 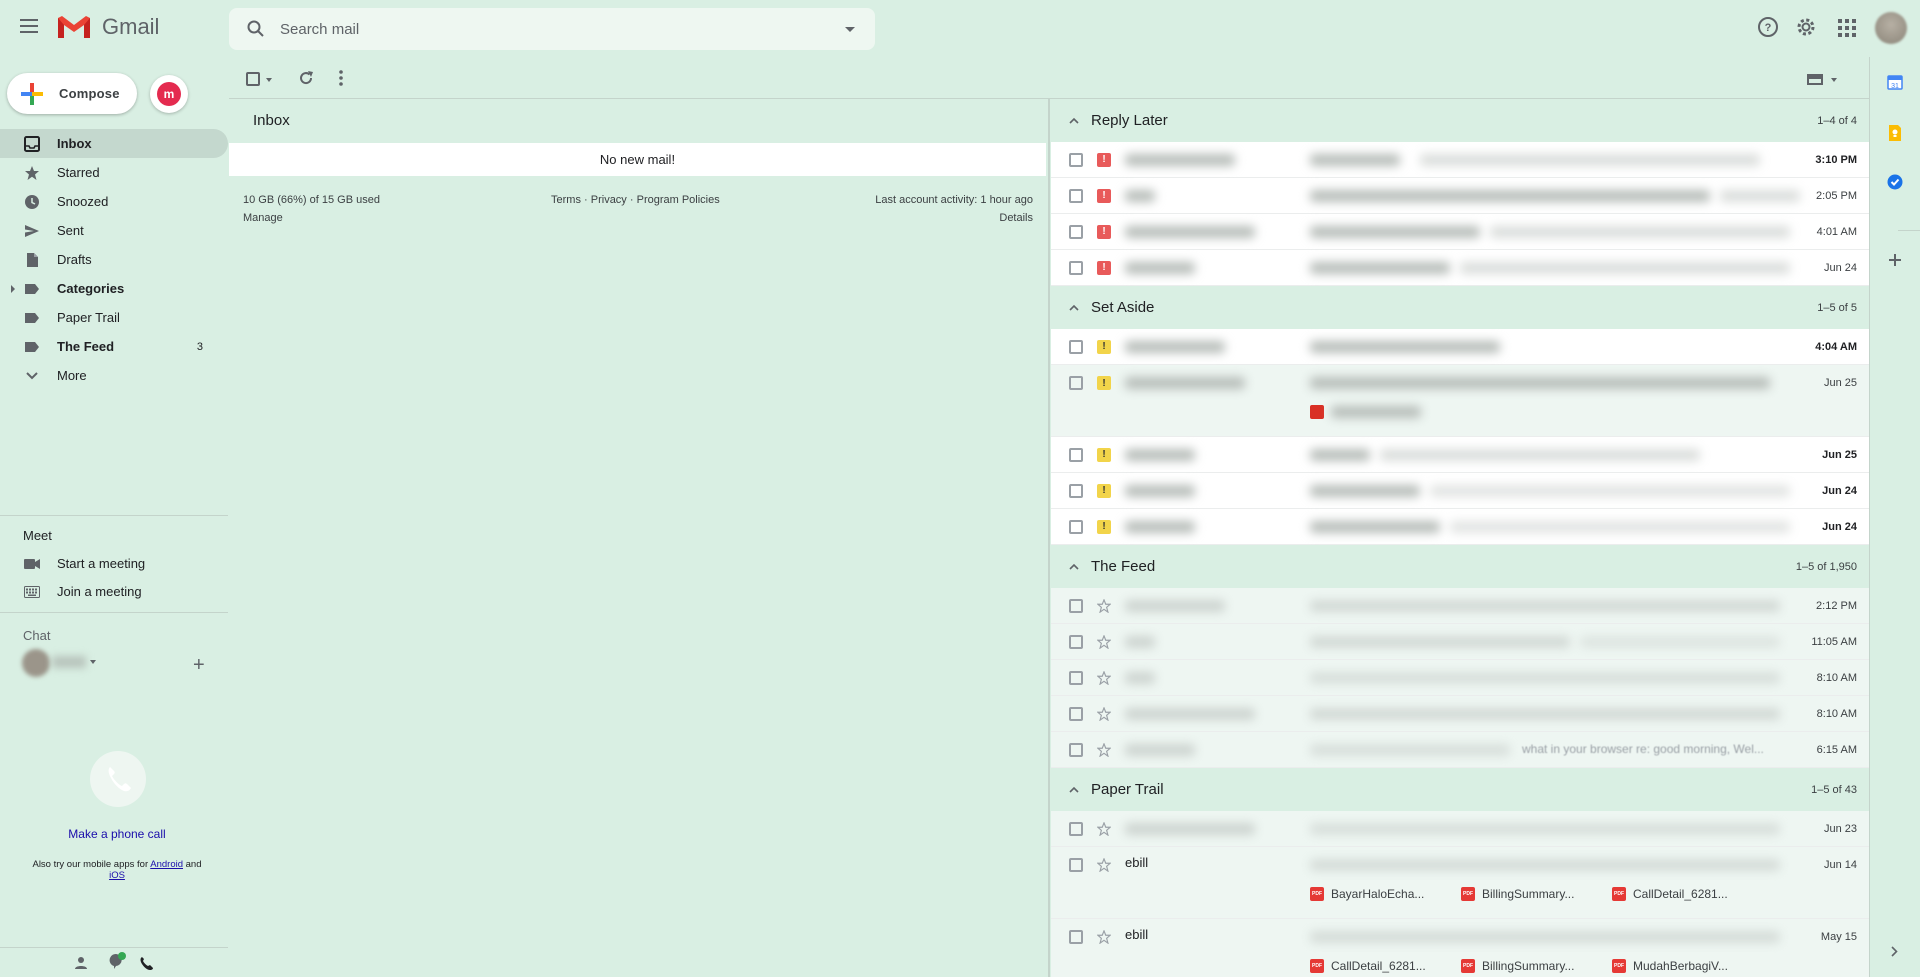 I want to click on email-row: ! 2:05 PM, so click(x=1460, y=196).